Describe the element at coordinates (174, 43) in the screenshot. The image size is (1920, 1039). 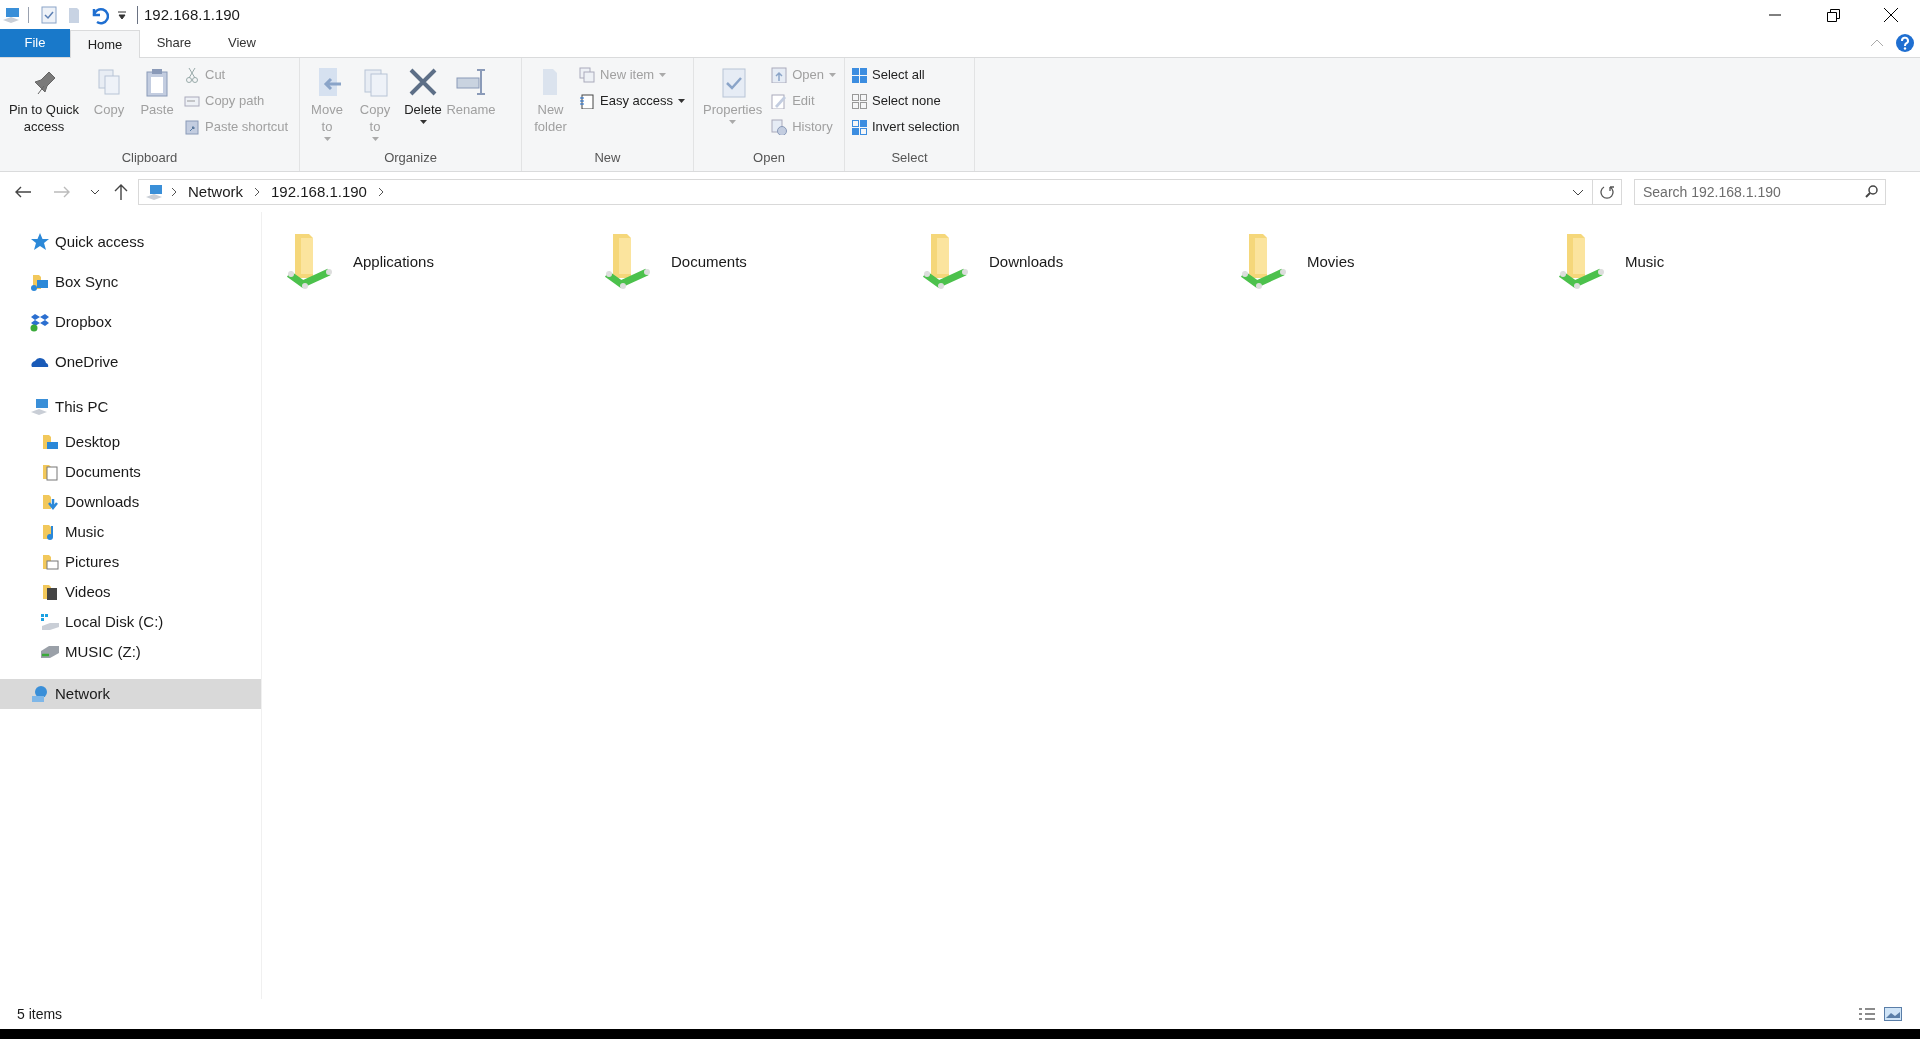
I see `ribbon-tab: Share` at that location.